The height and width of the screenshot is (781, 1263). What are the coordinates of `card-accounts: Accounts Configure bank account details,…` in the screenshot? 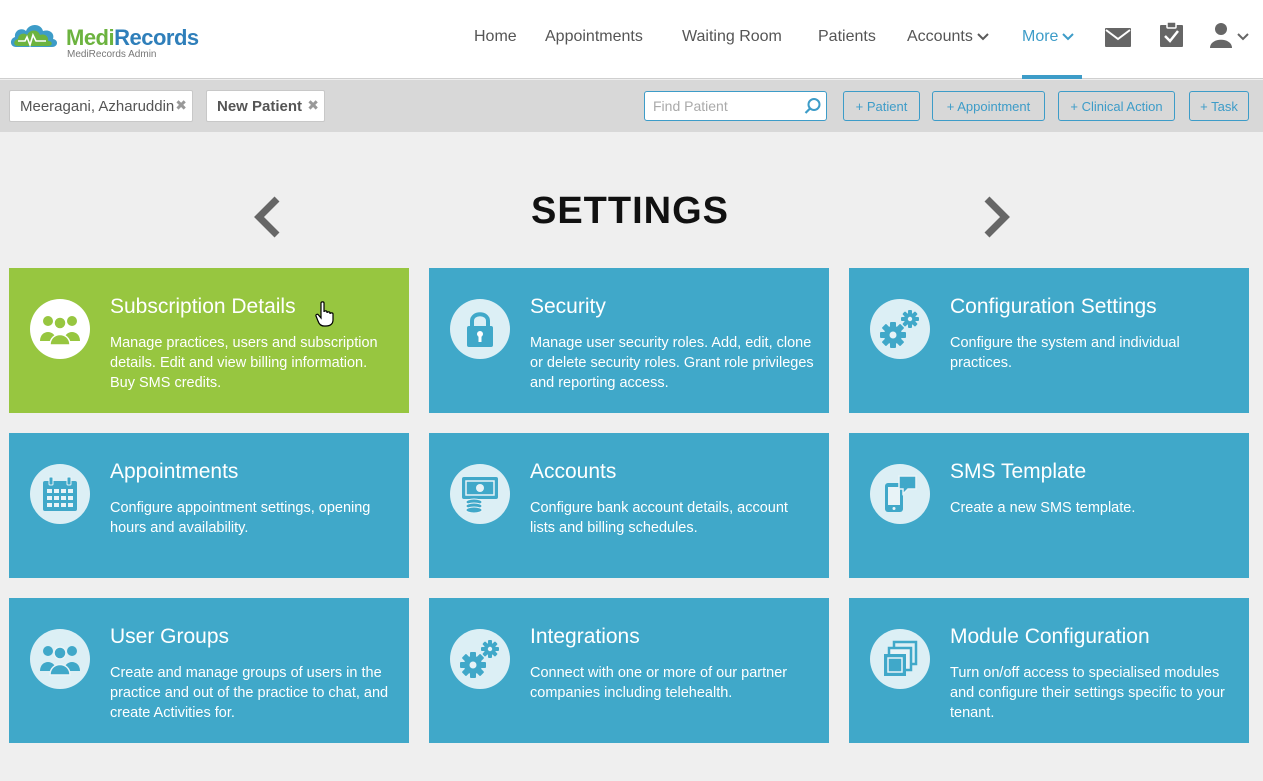 It's located at (629, 505).